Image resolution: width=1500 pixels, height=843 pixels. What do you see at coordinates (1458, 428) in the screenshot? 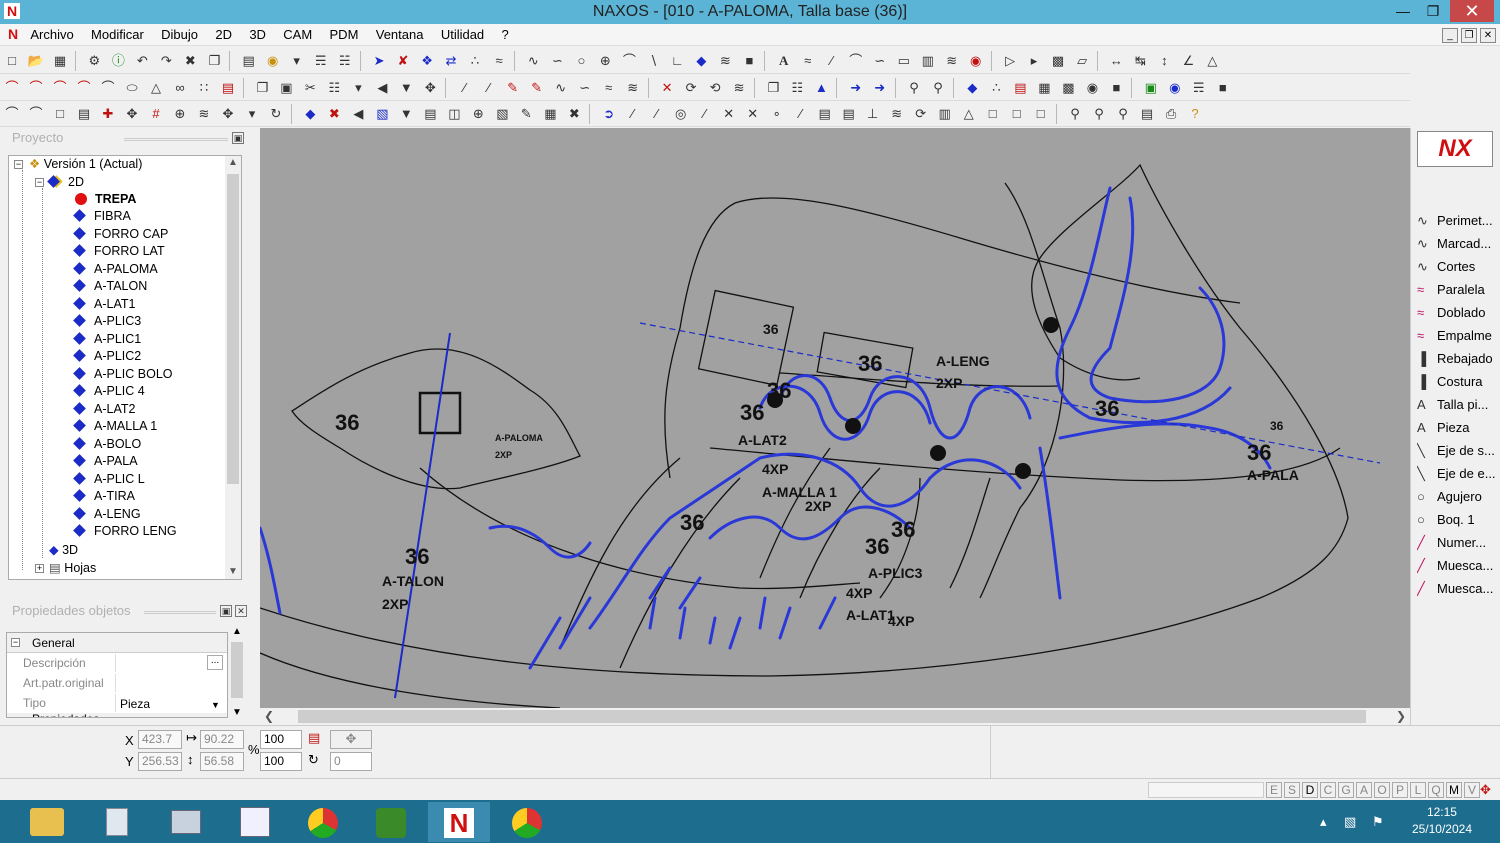
I see `tool-pieza: A Pieza` at bounding box center [1458, 428].